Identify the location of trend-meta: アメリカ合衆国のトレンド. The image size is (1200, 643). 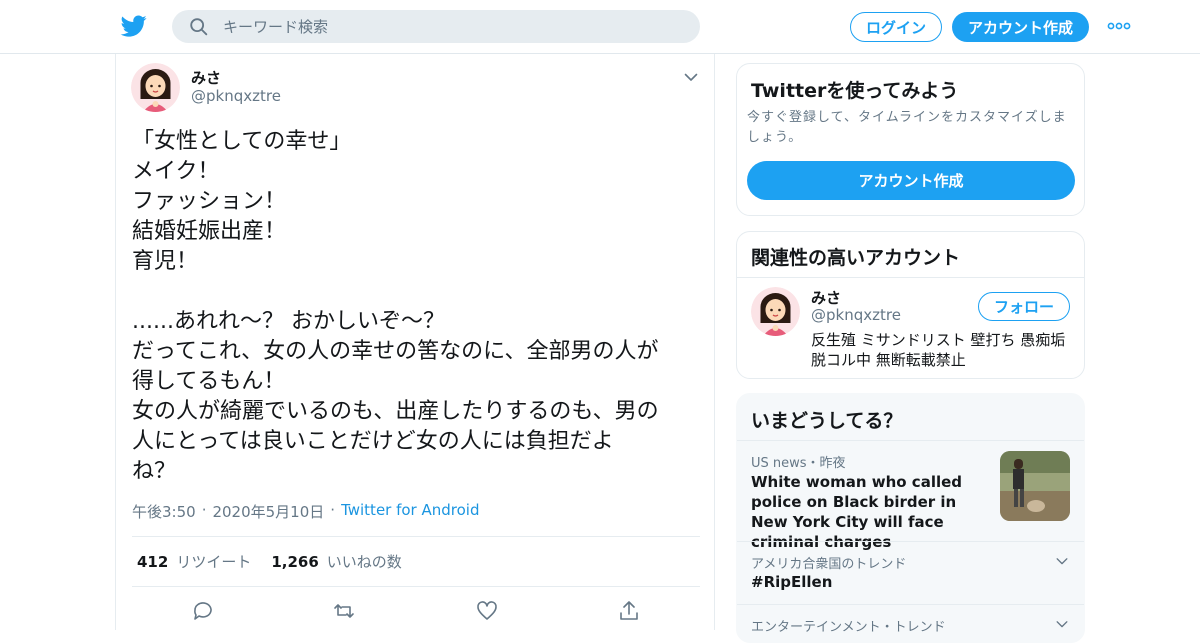
(829, 564).